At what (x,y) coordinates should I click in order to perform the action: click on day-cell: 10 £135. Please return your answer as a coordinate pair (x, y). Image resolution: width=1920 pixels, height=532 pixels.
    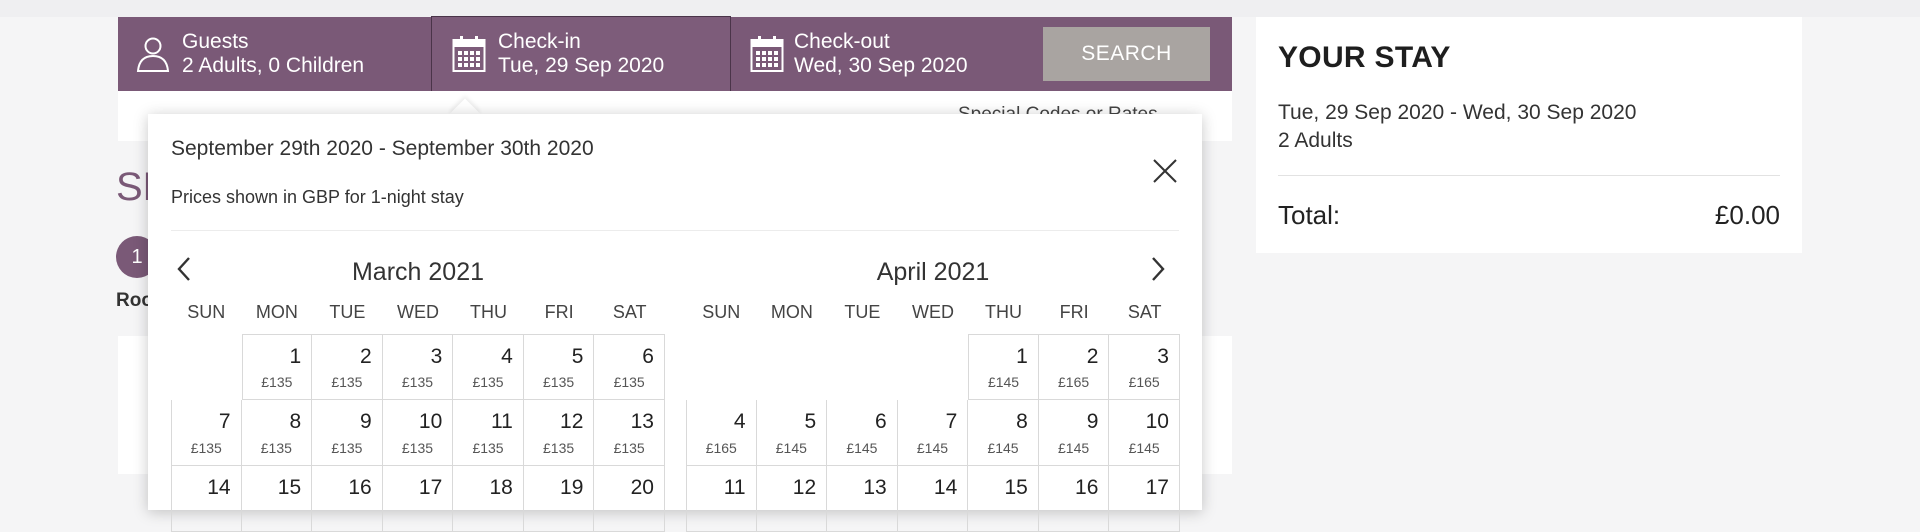
    Looking at the image, I should click on (418, 433).